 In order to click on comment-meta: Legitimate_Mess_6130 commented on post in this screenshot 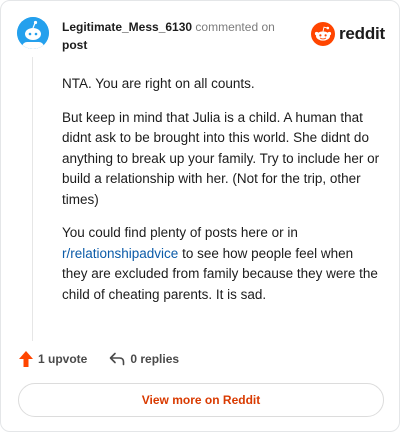, I will do `click(182, 36)`.